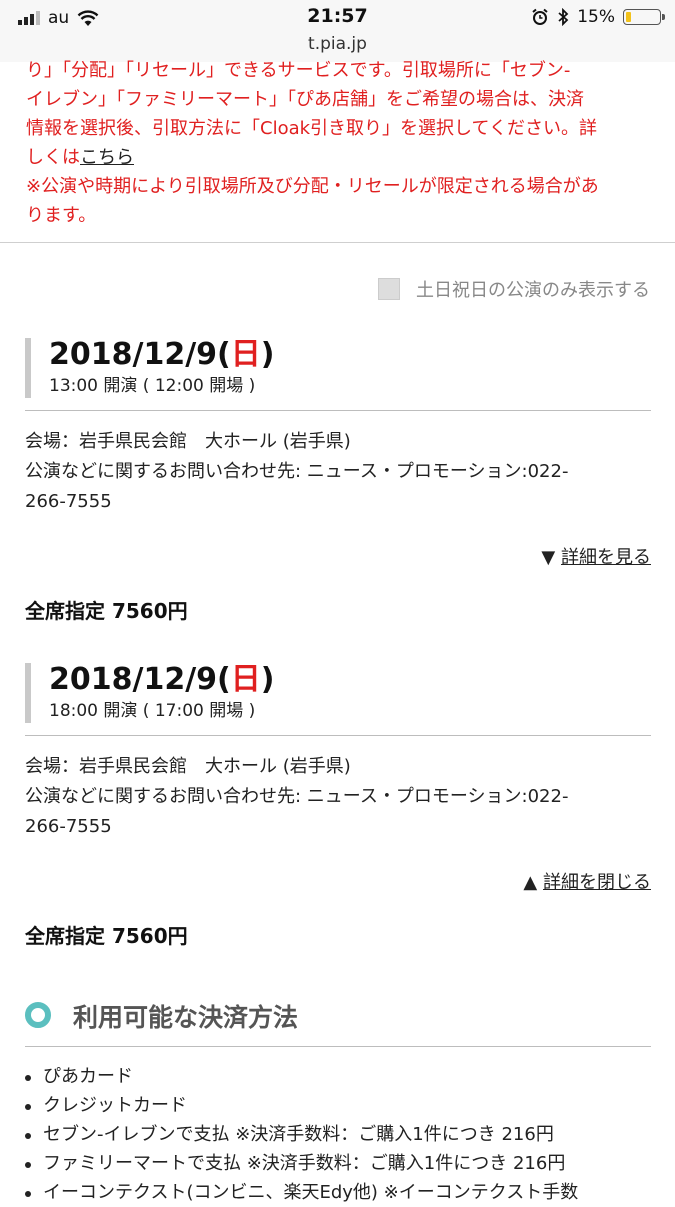 This screenshot has width=675, height=1207. Describe the element at coordinates (312, 186) in the screenshot. I see `notice-line: ※公演や時期により引取場所及び分配・リセールが限定される場合があ` at that location.